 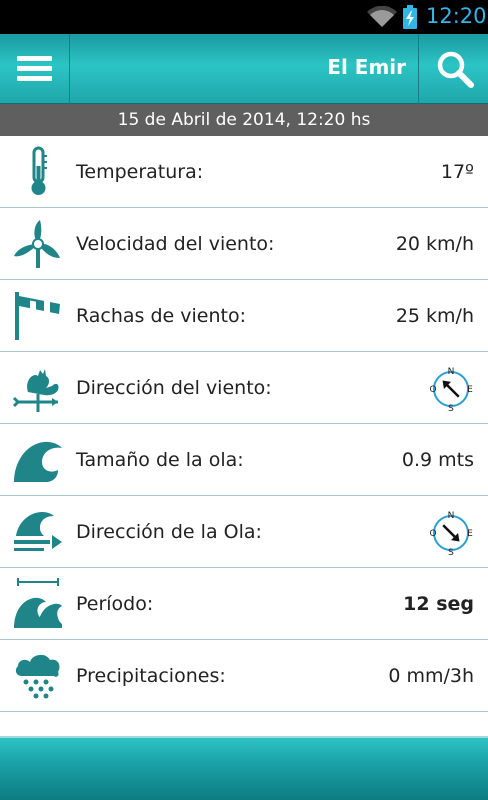 What do you see at coordinates (410, 17) in the screenshot?
I see `battery-charging-icon` at bounding box center [410, 17].